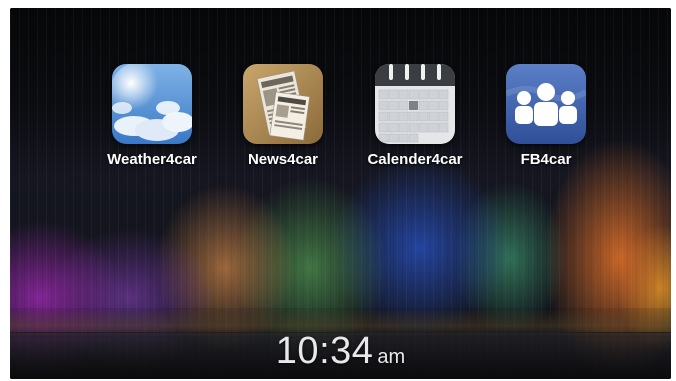  I want to click on calendar-icon, so click(415, 104).